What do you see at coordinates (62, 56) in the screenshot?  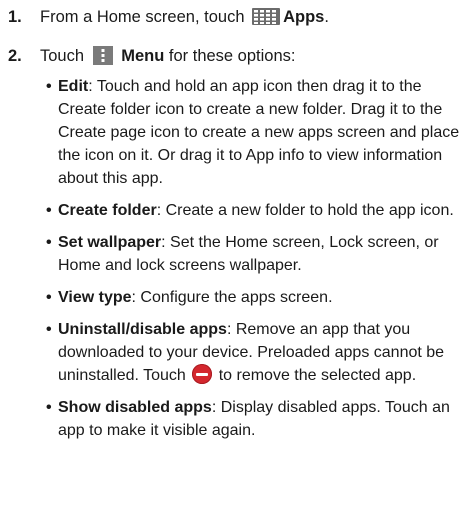 I see `step-2-text-before: Touch` at bounding box center [62, 56].